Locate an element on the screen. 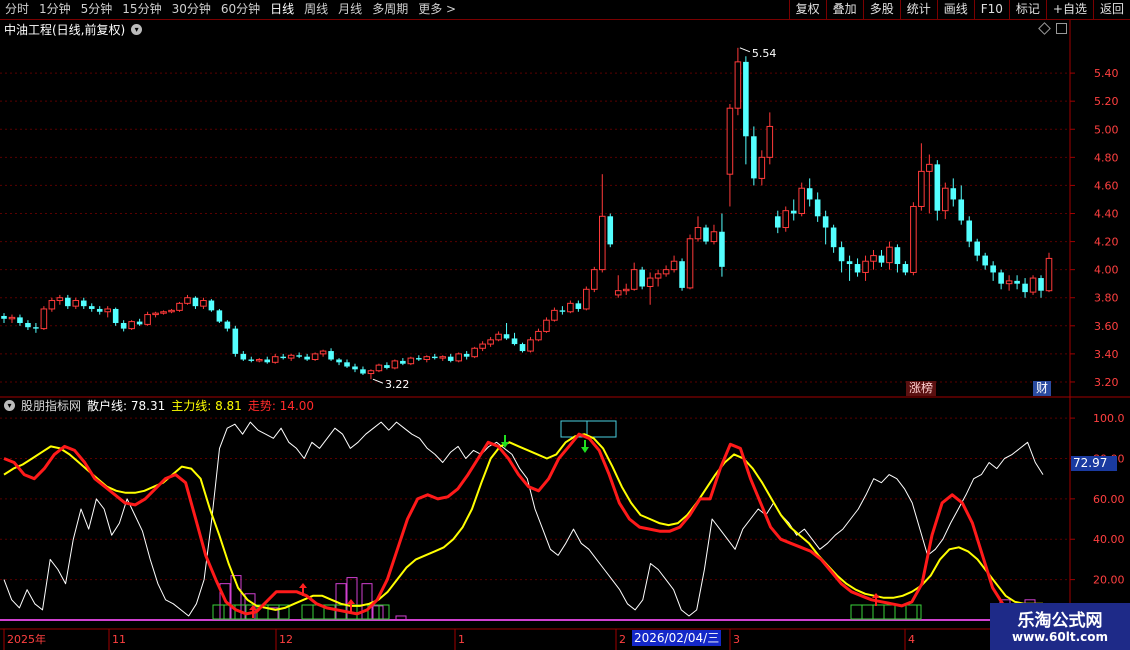 The width and height of the screenshot is (1130, 650). finance-badge: 财 is located at coordinates (1042, 388).